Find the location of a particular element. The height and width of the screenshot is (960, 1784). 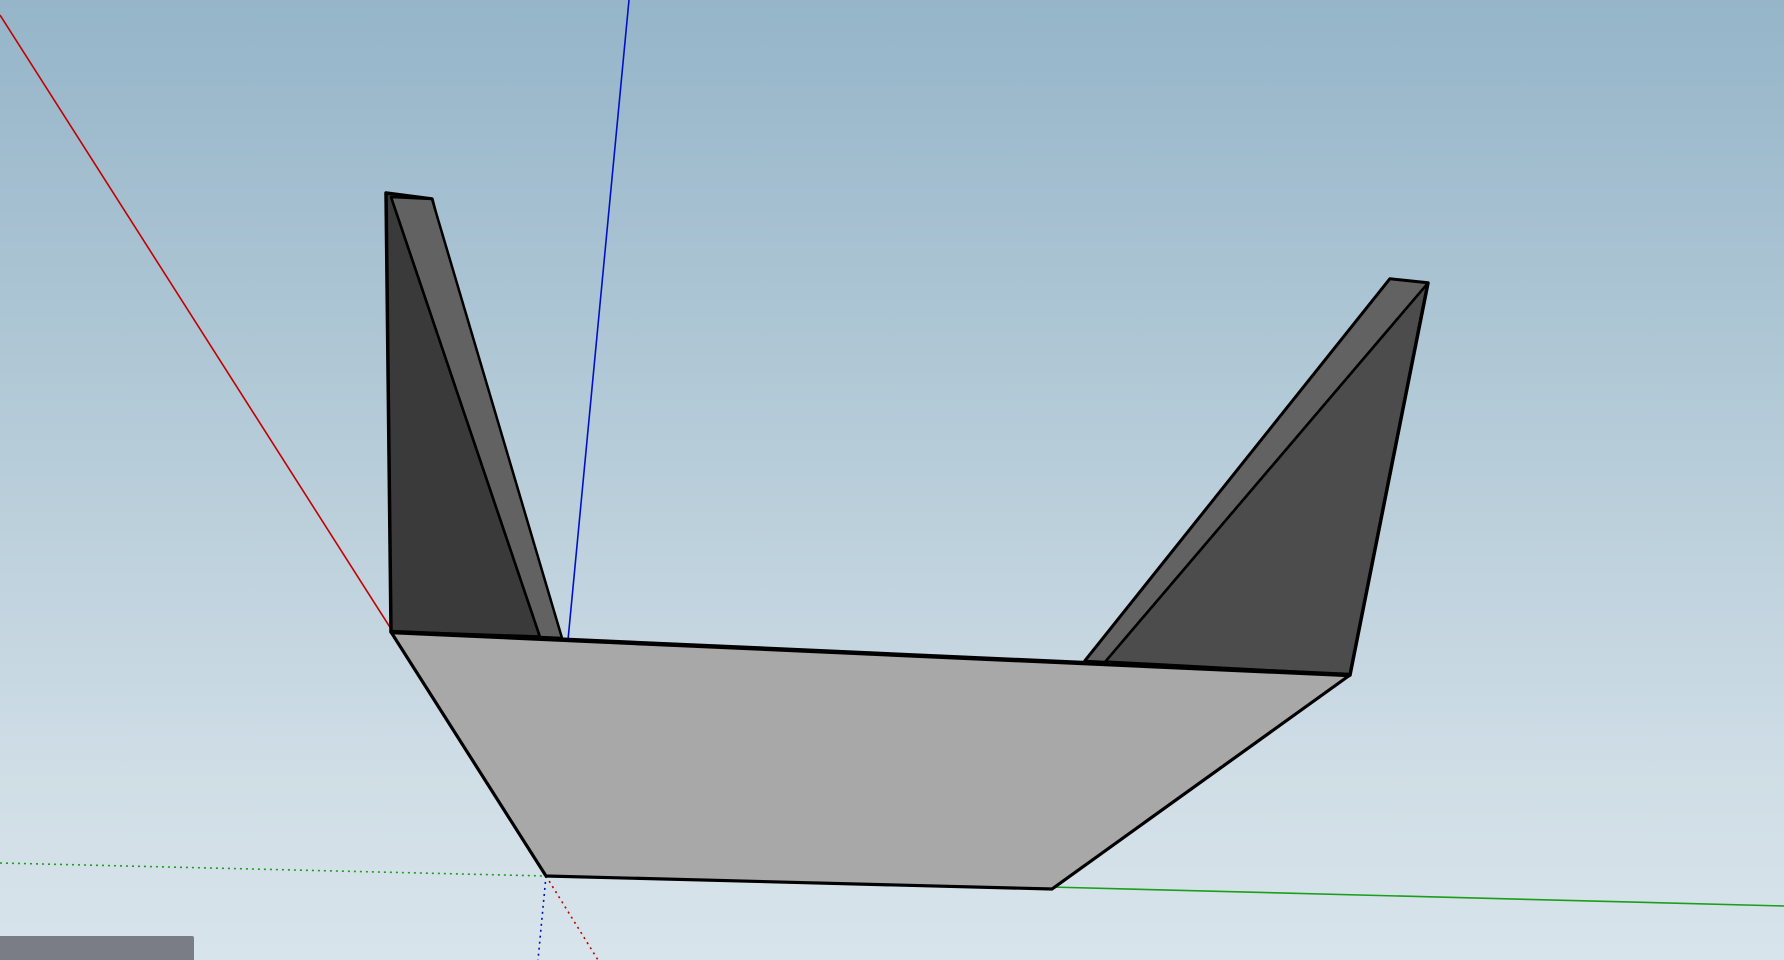

blue-axis-negative is located at coordinates (542, 917).